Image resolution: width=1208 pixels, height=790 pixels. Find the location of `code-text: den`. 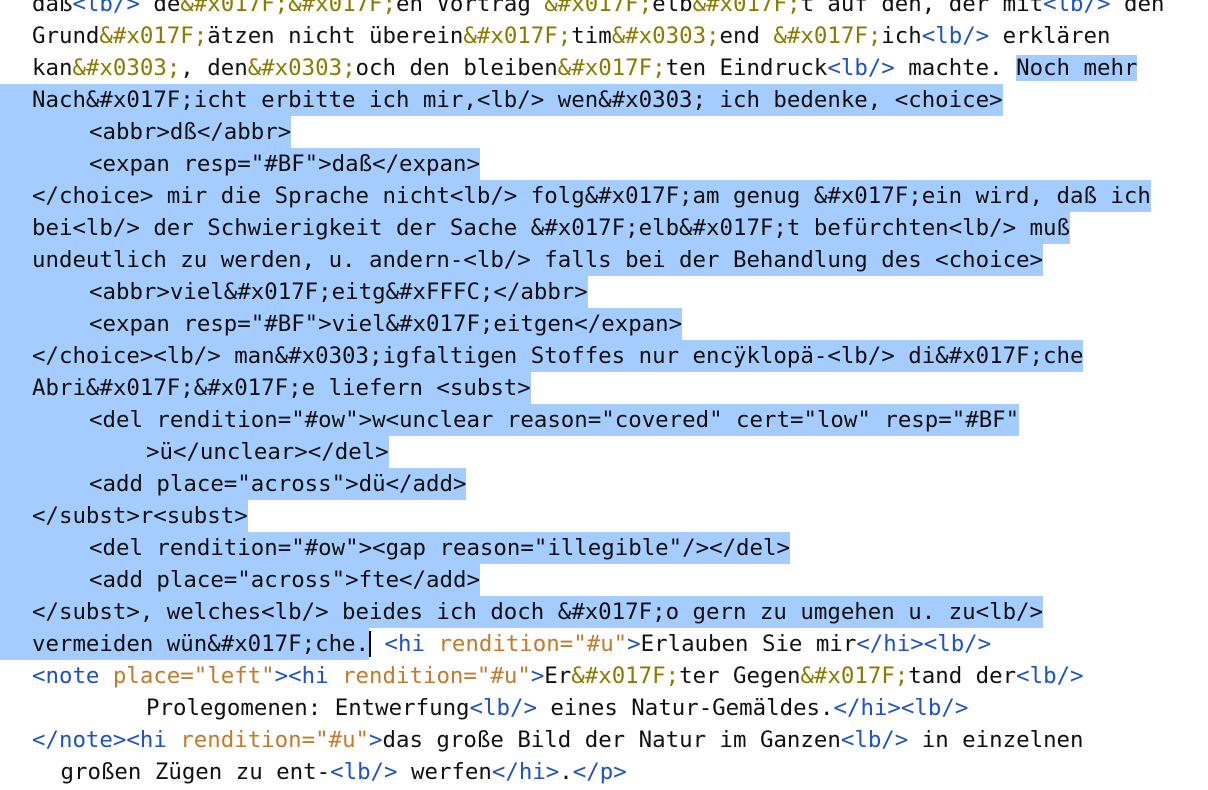

code-text: den is located at coordinates (1137, 8).